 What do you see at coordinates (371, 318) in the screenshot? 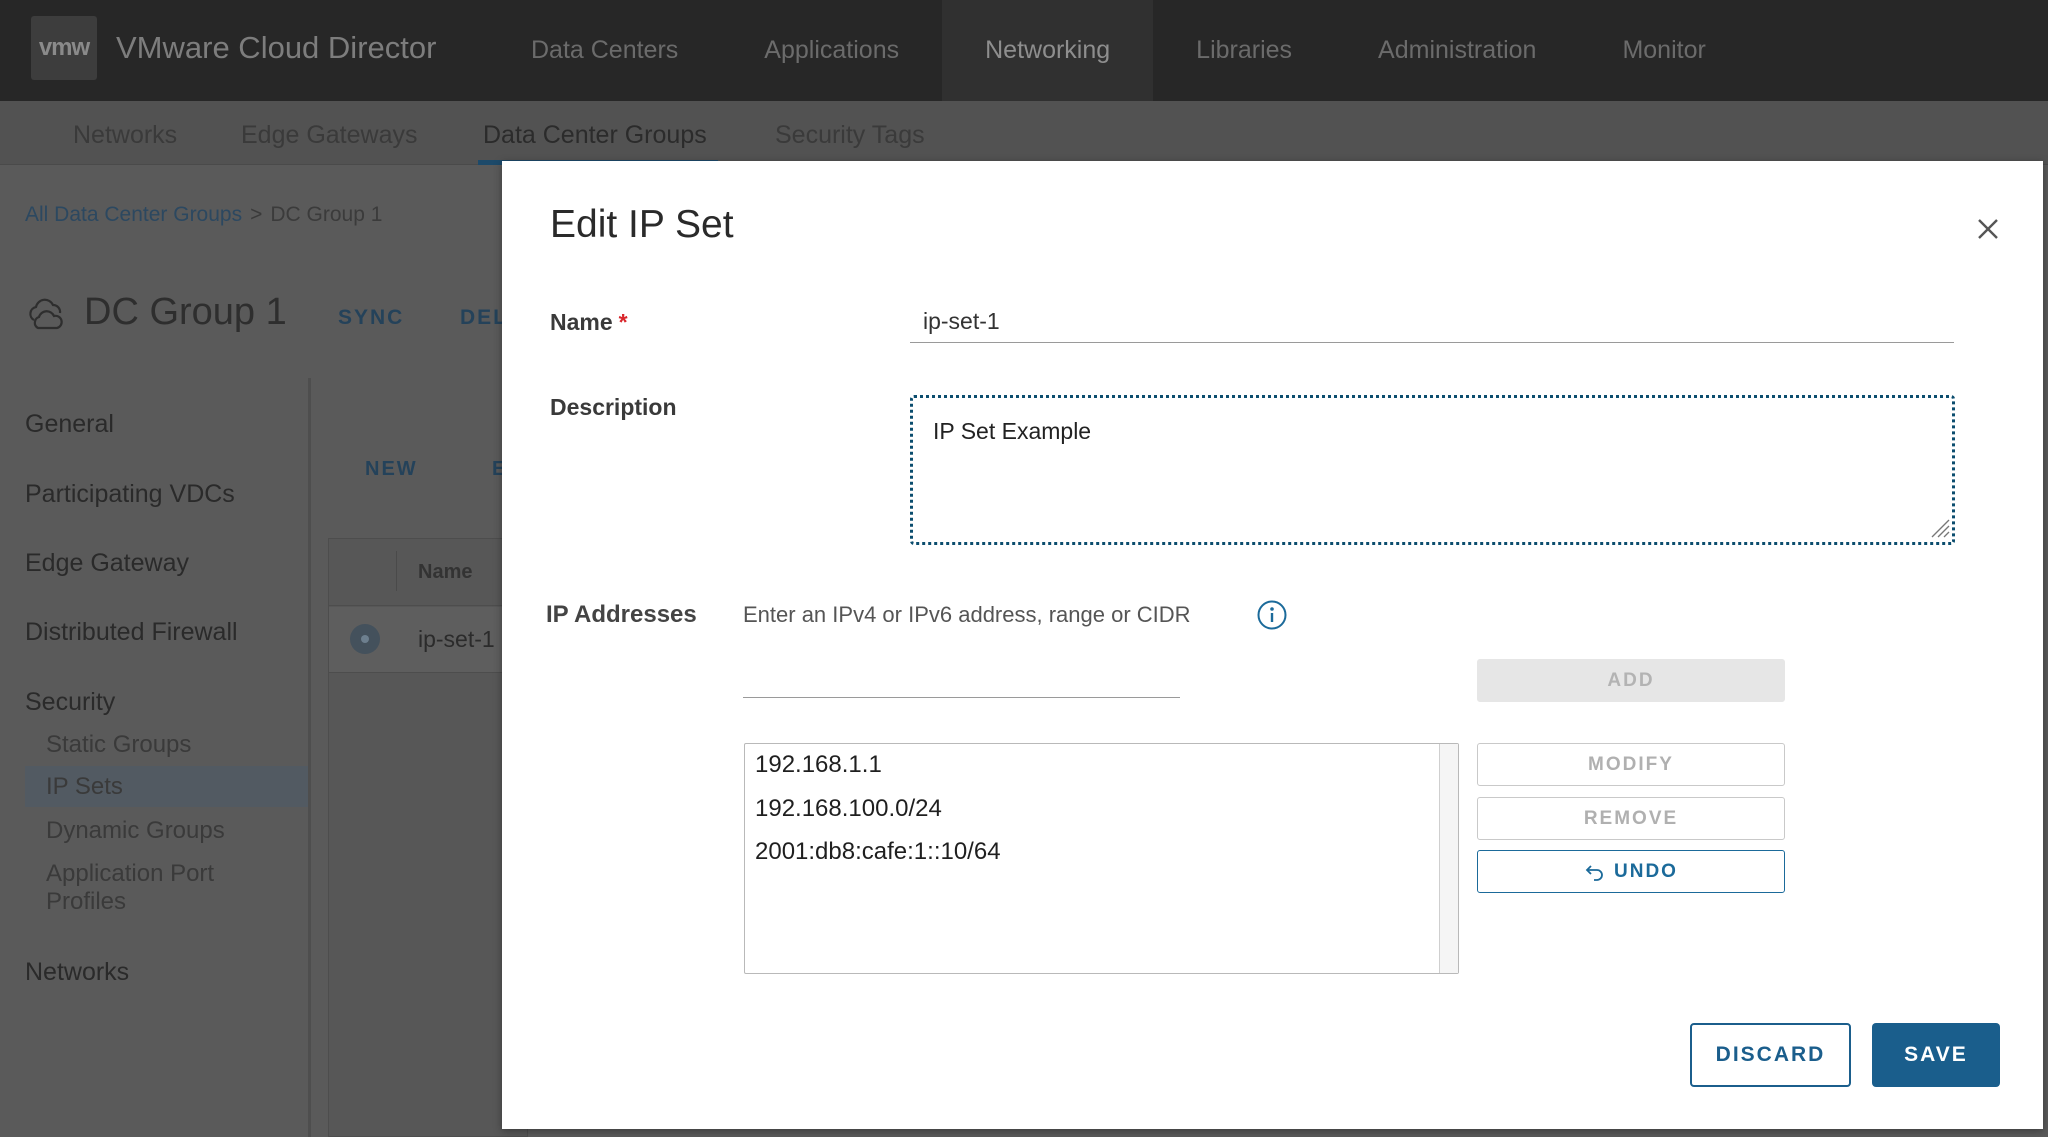
I see `sync-button: SYNC` at bounding box center [371, 318].